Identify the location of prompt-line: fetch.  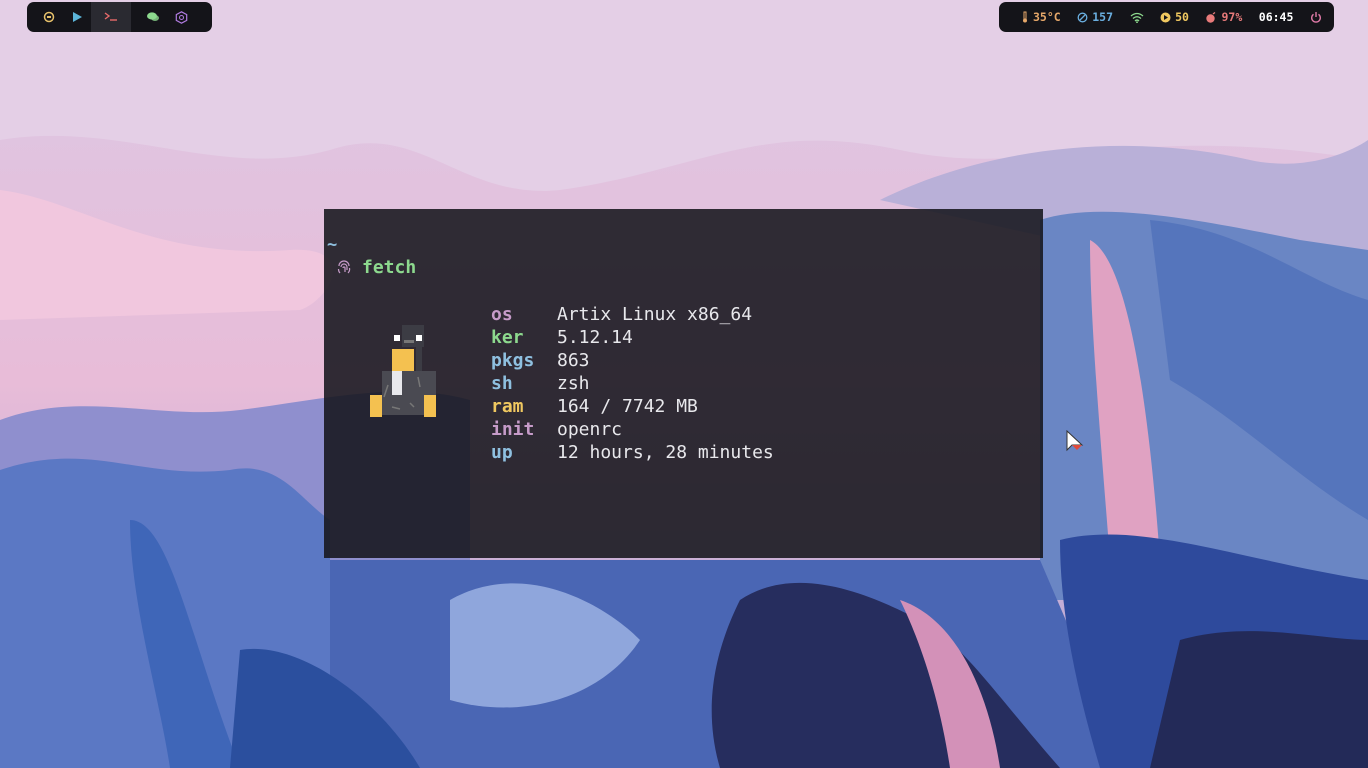
(376, 267).